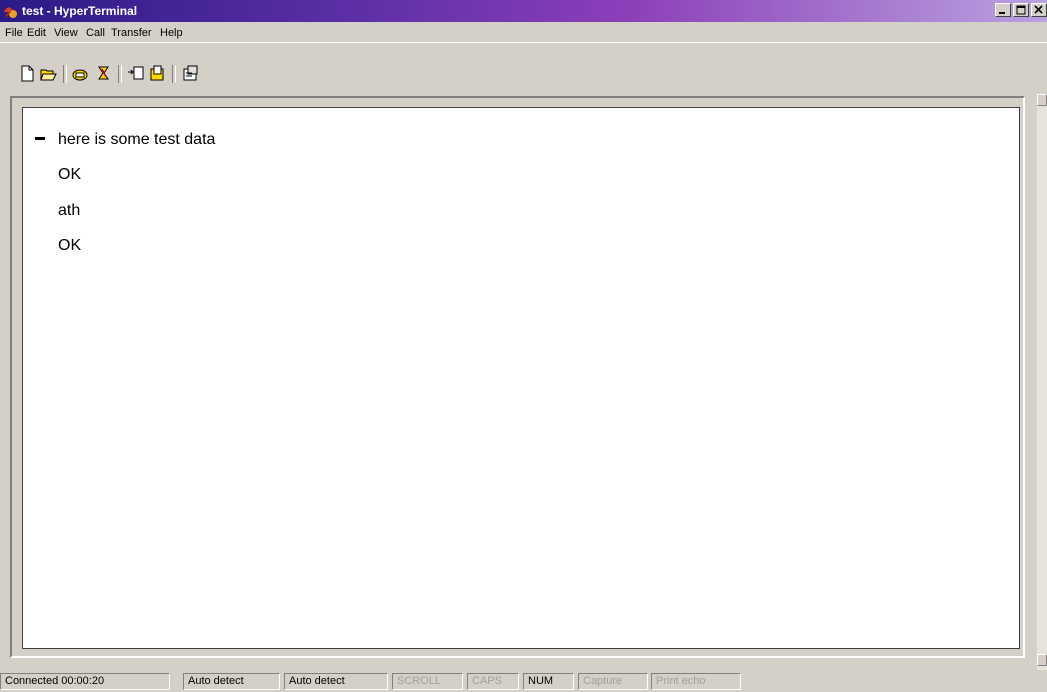  Describe the element at coordinates (36, 33) in the screenshot. I see `menu-edit: Edit` at that location.